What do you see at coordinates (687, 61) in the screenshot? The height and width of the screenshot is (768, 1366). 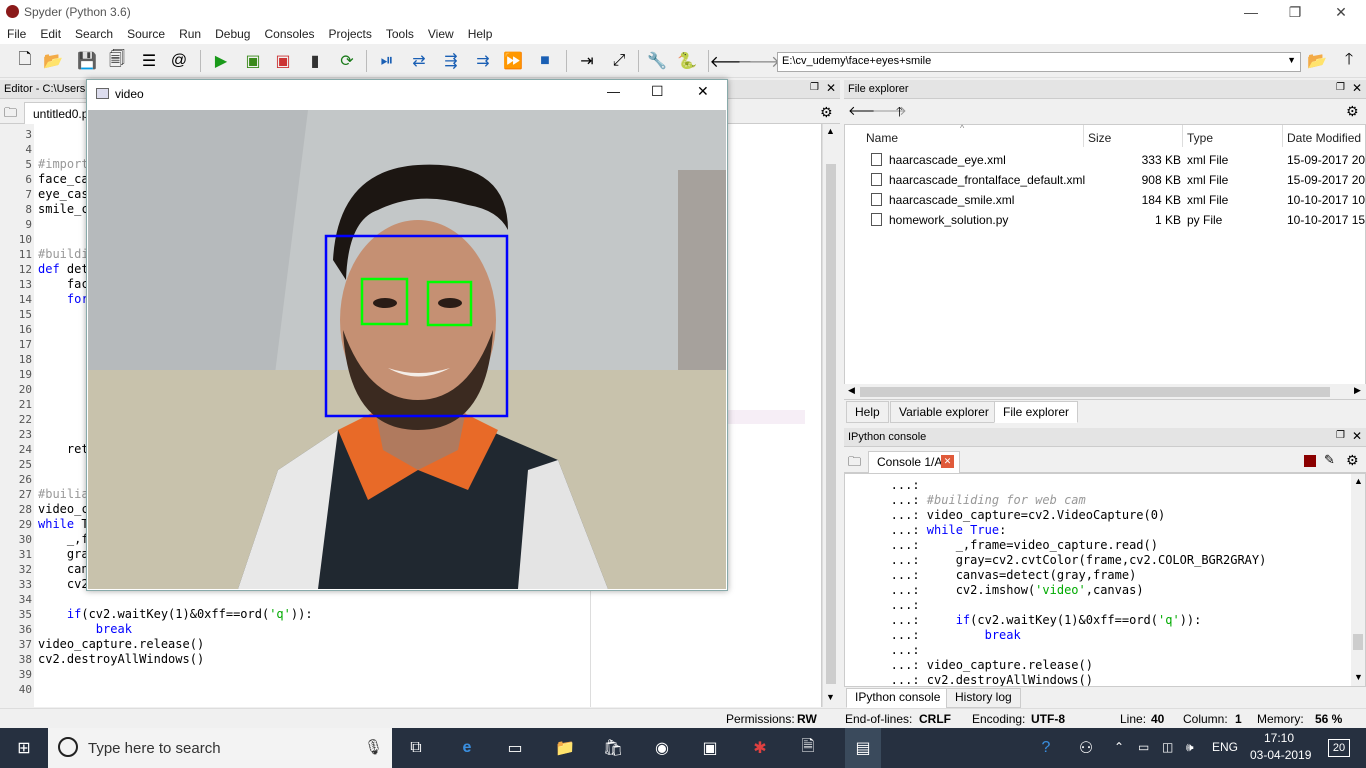 I see `python-path-icon: 🐍` at bounding box center [687, 61].